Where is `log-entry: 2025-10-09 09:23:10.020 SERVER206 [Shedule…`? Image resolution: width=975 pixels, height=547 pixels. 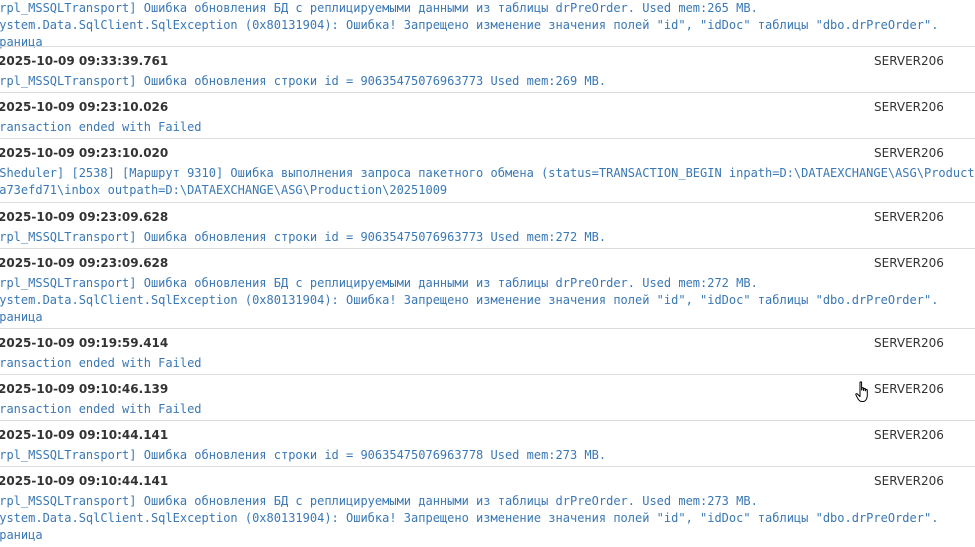 log-entry: 2025-10-09 09:23:10.020 SERVER206 [Shedule… is located at coordinates (487, 170).